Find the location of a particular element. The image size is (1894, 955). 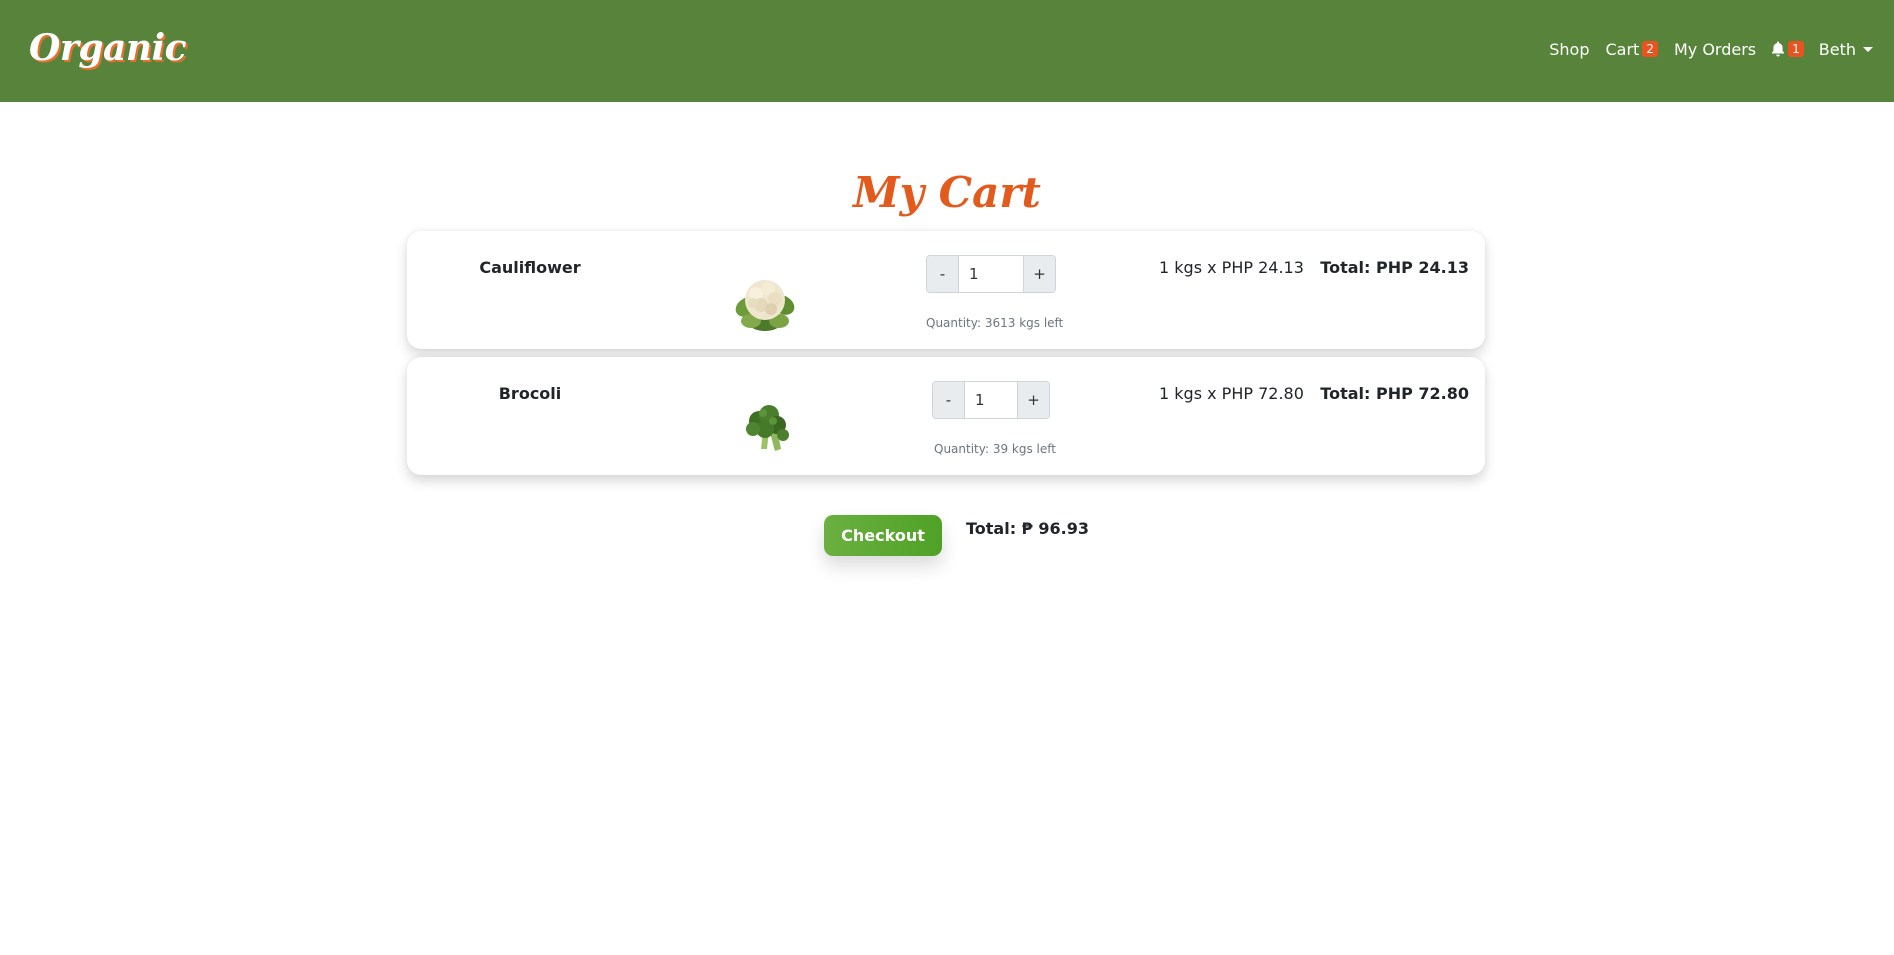

line-total: Total: PHP 24.13 is located at coordinates (1394, 267).